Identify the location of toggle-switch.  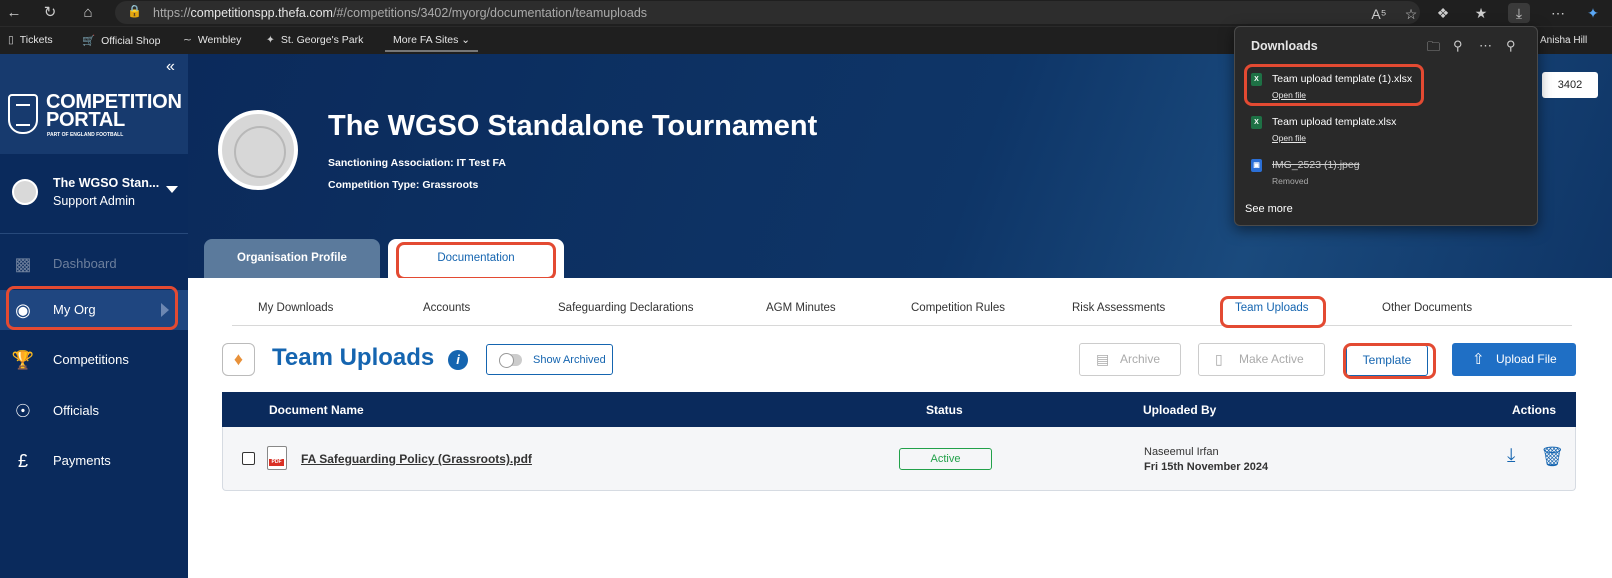
(510, 360).